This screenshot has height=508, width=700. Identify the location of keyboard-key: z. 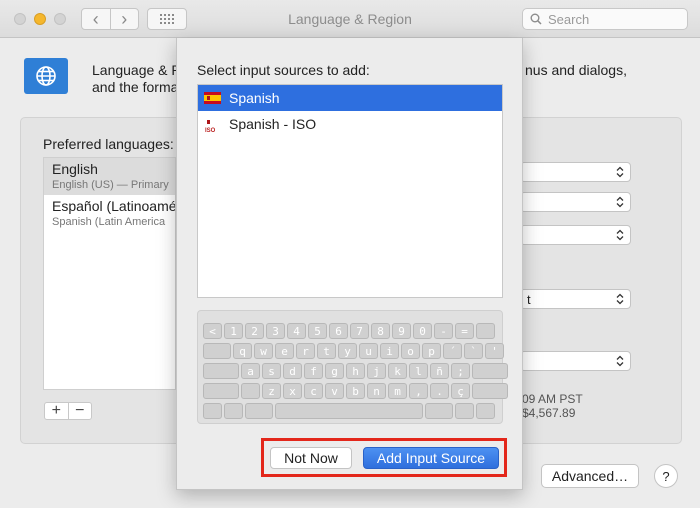
(271, 391).